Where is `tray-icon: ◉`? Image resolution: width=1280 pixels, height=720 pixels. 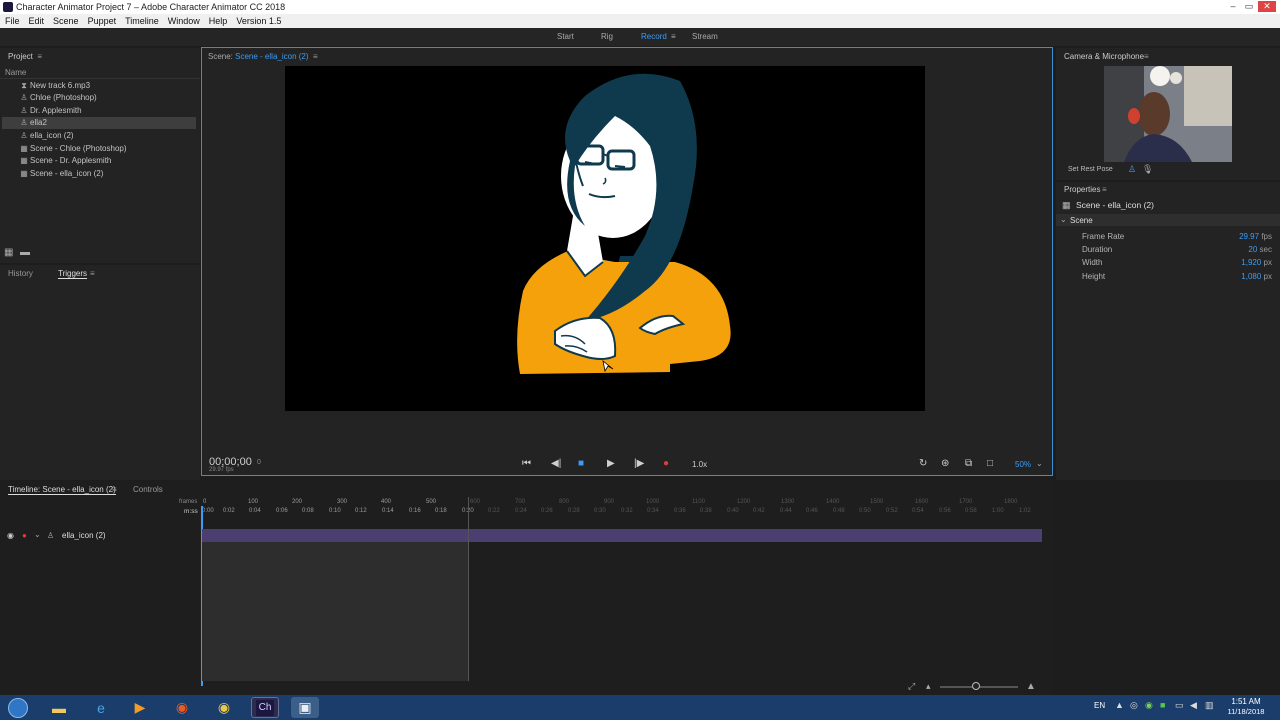
tray-icon: ◉ is located at coordinates (1149, 705).